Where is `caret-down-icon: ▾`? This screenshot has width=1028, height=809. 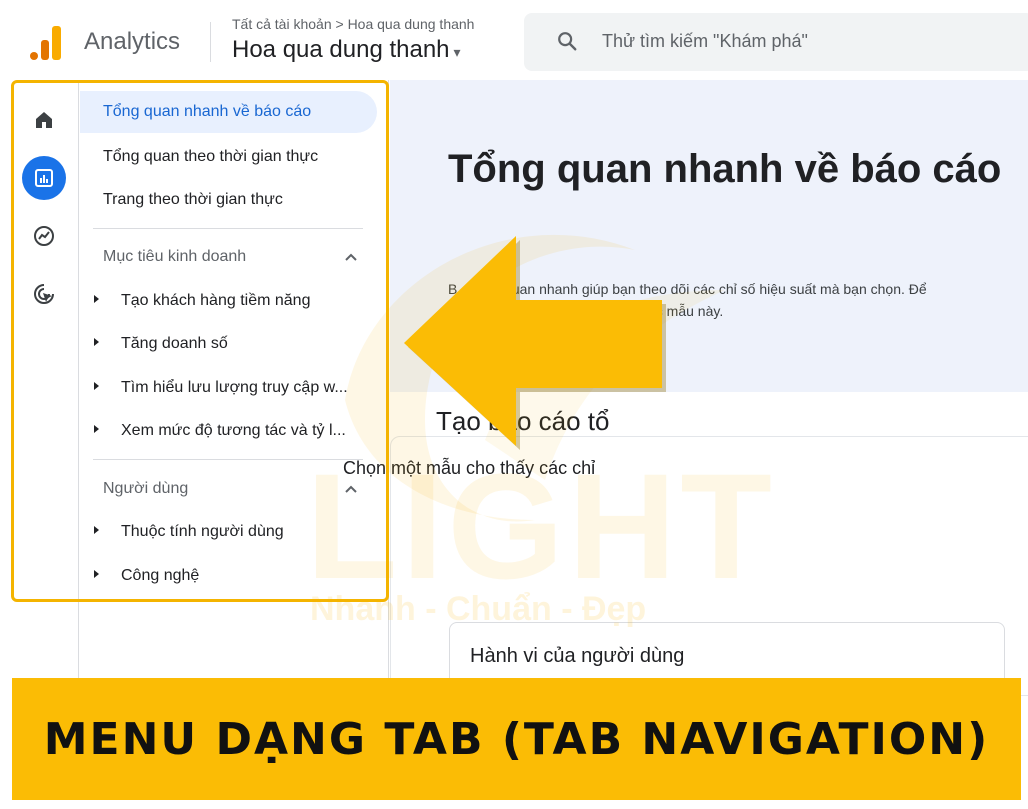 caret-down-icon: ▾ is located at coordinates (457, 52).